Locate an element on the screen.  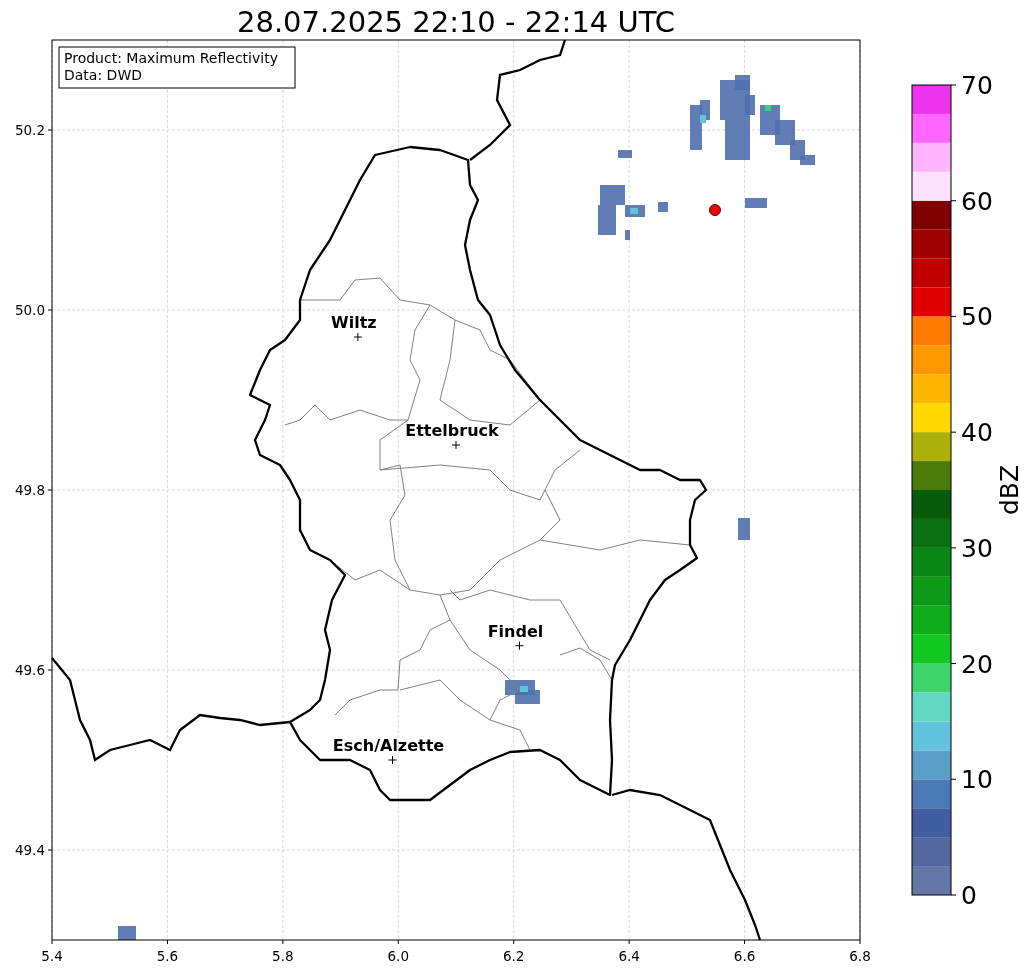
colorbar-tick-label: 60 is located at coordinates (977, 201).